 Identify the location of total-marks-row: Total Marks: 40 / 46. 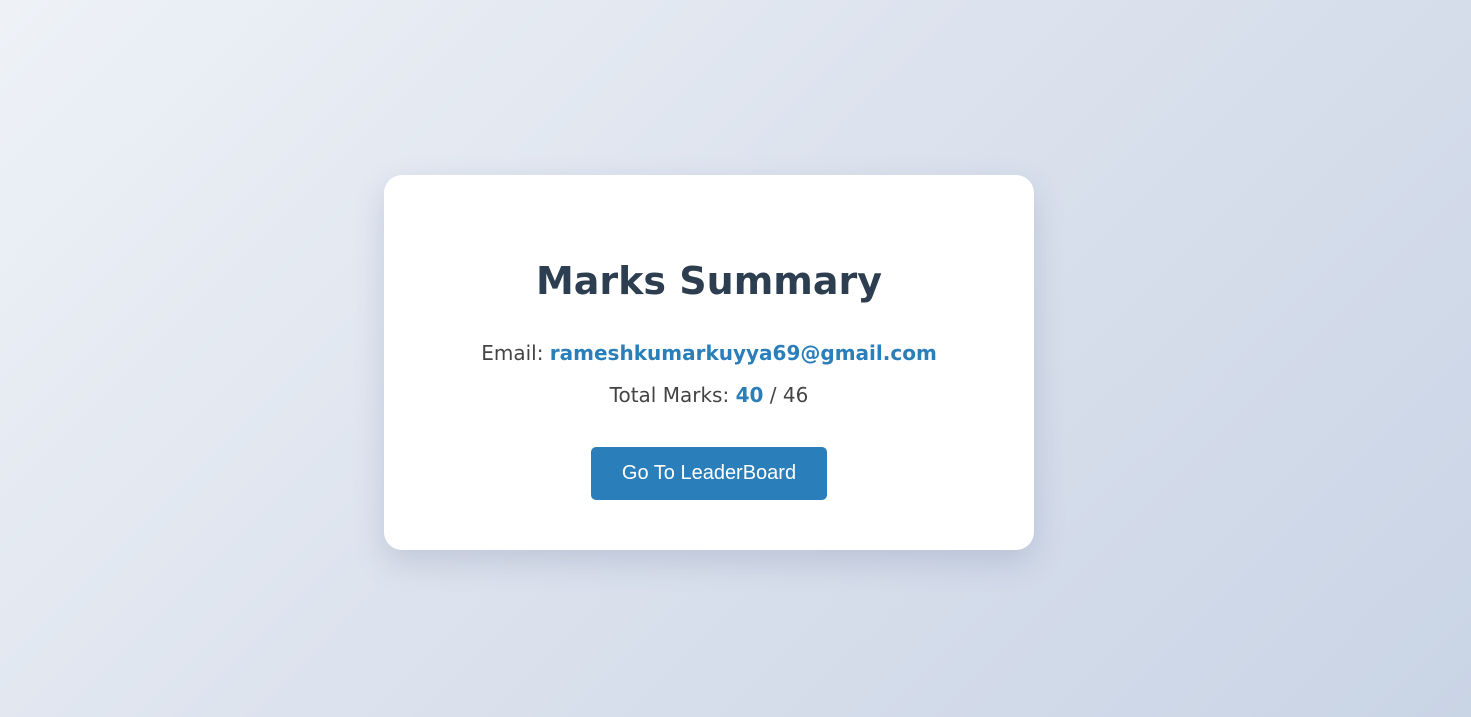
(709, 395).